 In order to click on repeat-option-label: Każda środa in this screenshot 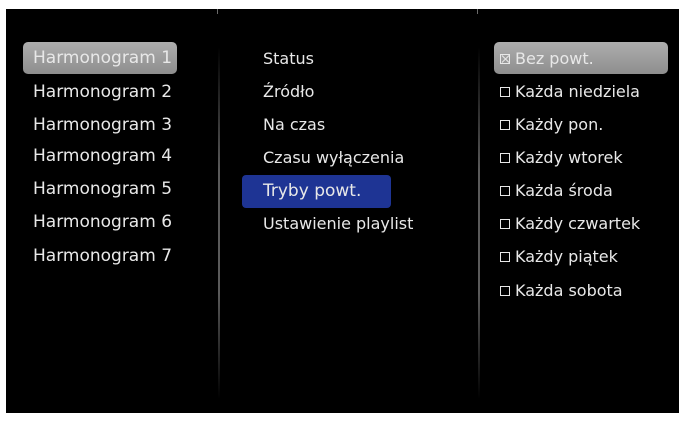, I will do `click(564, 190)`.